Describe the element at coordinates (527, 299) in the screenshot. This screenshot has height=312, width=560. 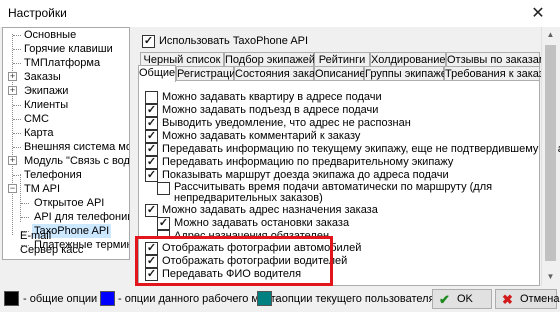
I see `cancel-button: ✖ Отмена` at that location.